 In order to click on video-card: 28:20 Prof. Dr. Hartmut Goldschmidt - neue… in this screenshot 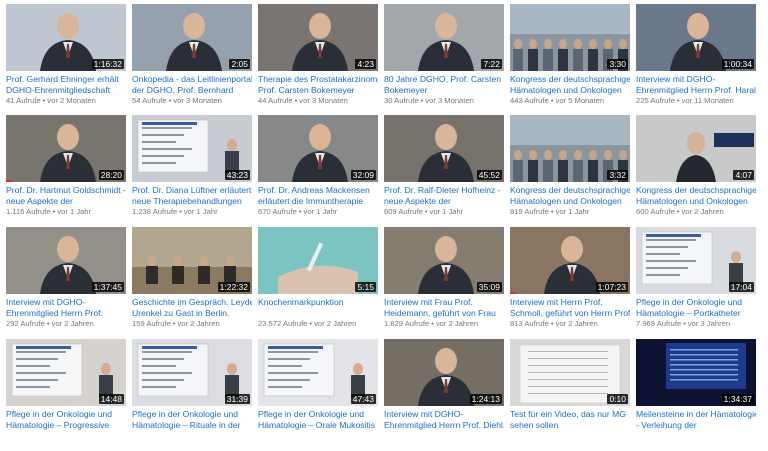, I will do `click(66, 171)`.